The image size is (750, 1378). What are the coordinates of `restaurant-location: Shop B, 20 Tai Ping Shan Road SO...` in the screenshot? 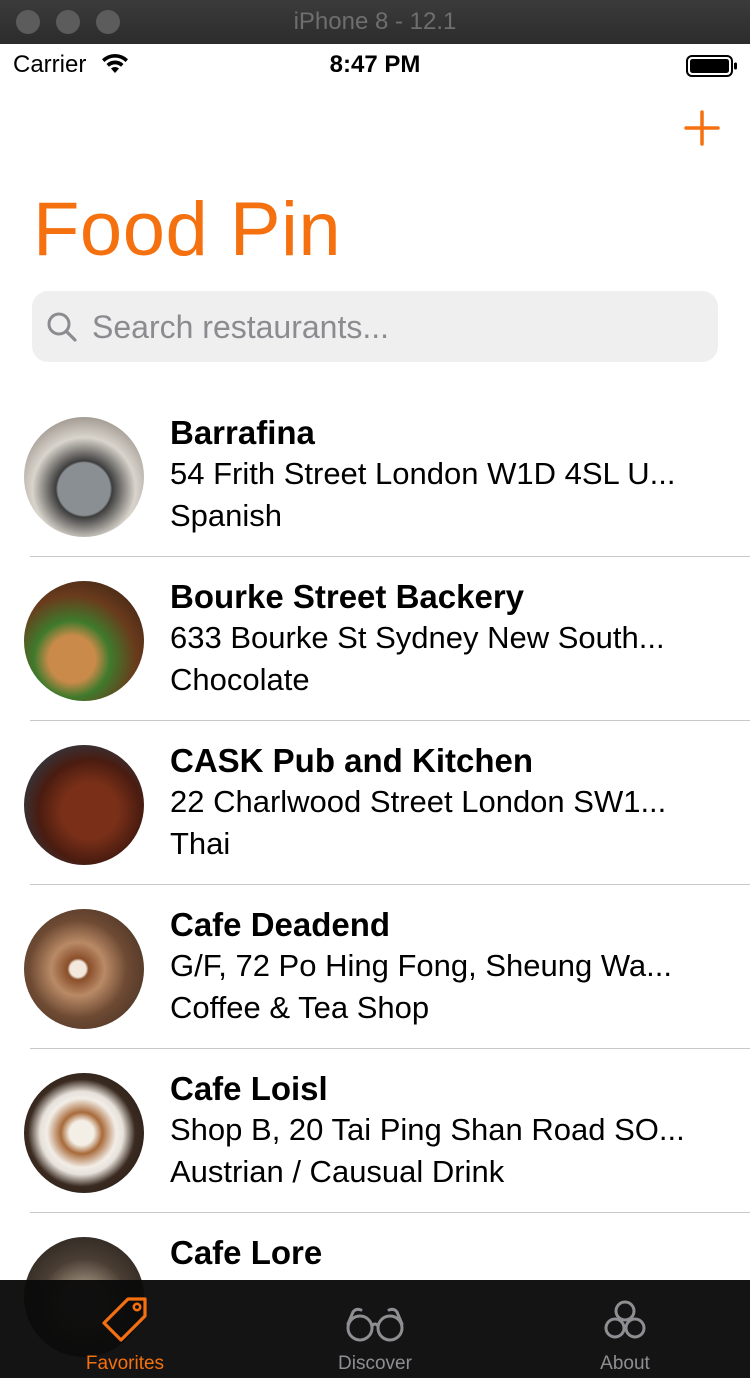 It's located at (427, 1129).